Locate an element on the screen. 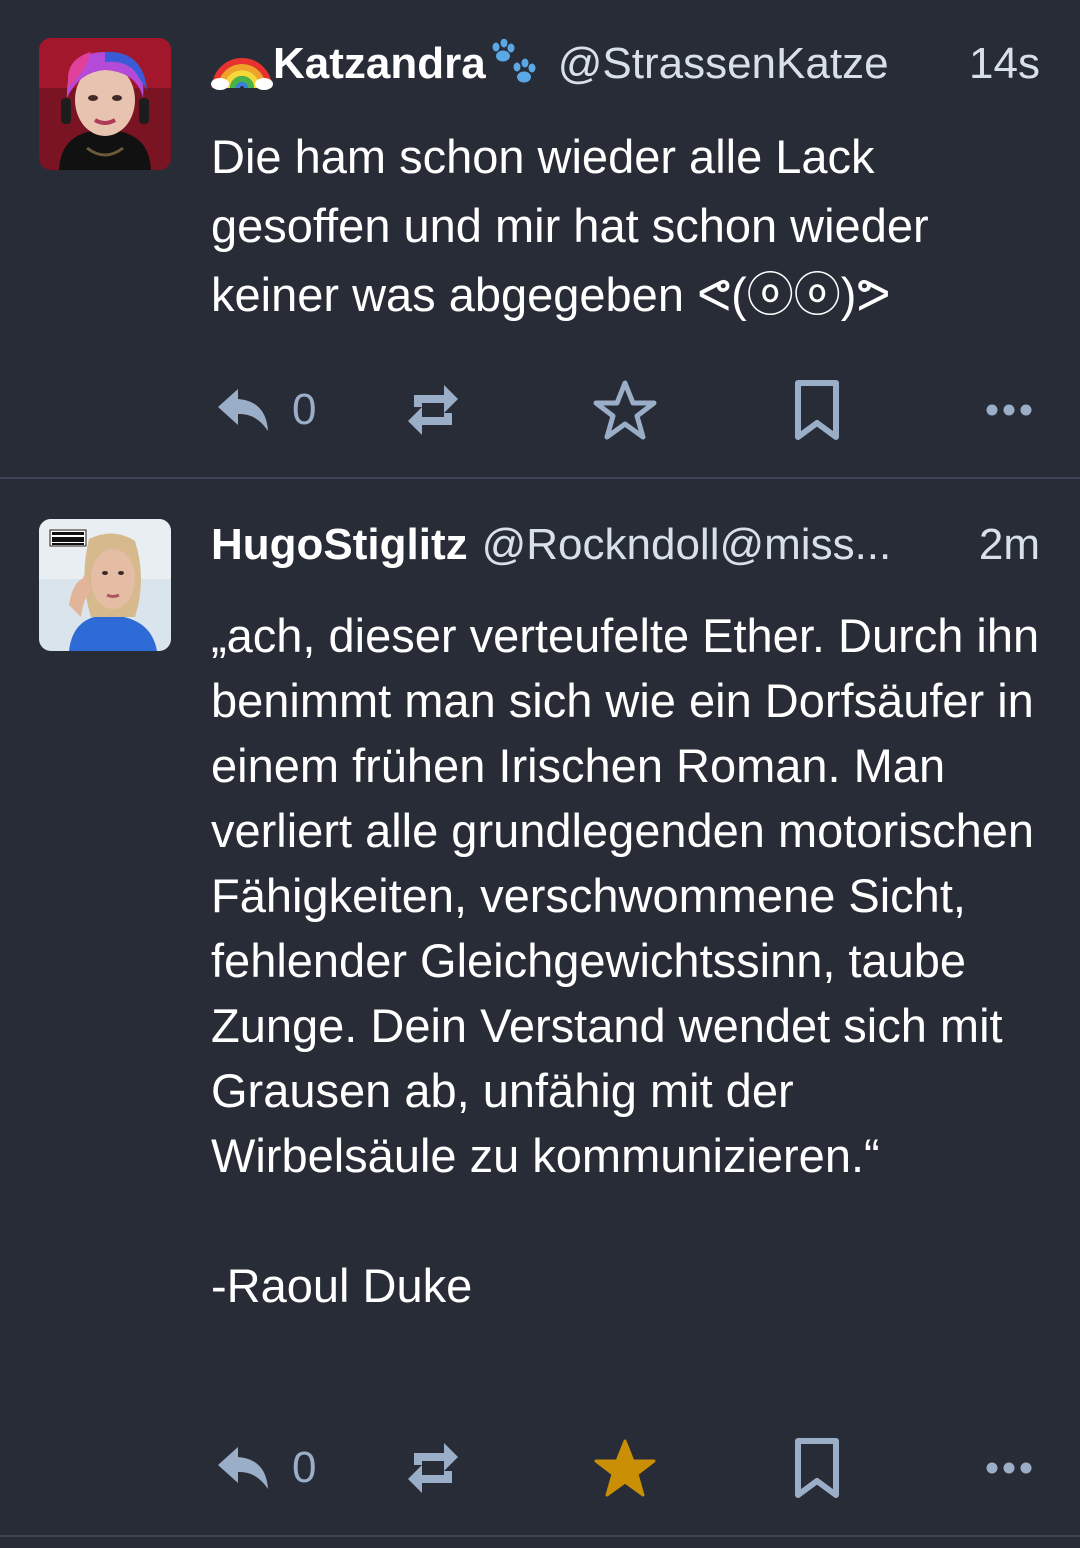  post-header: Katzandra @StrassenKatze 14s is located at coordinates (625, 64).